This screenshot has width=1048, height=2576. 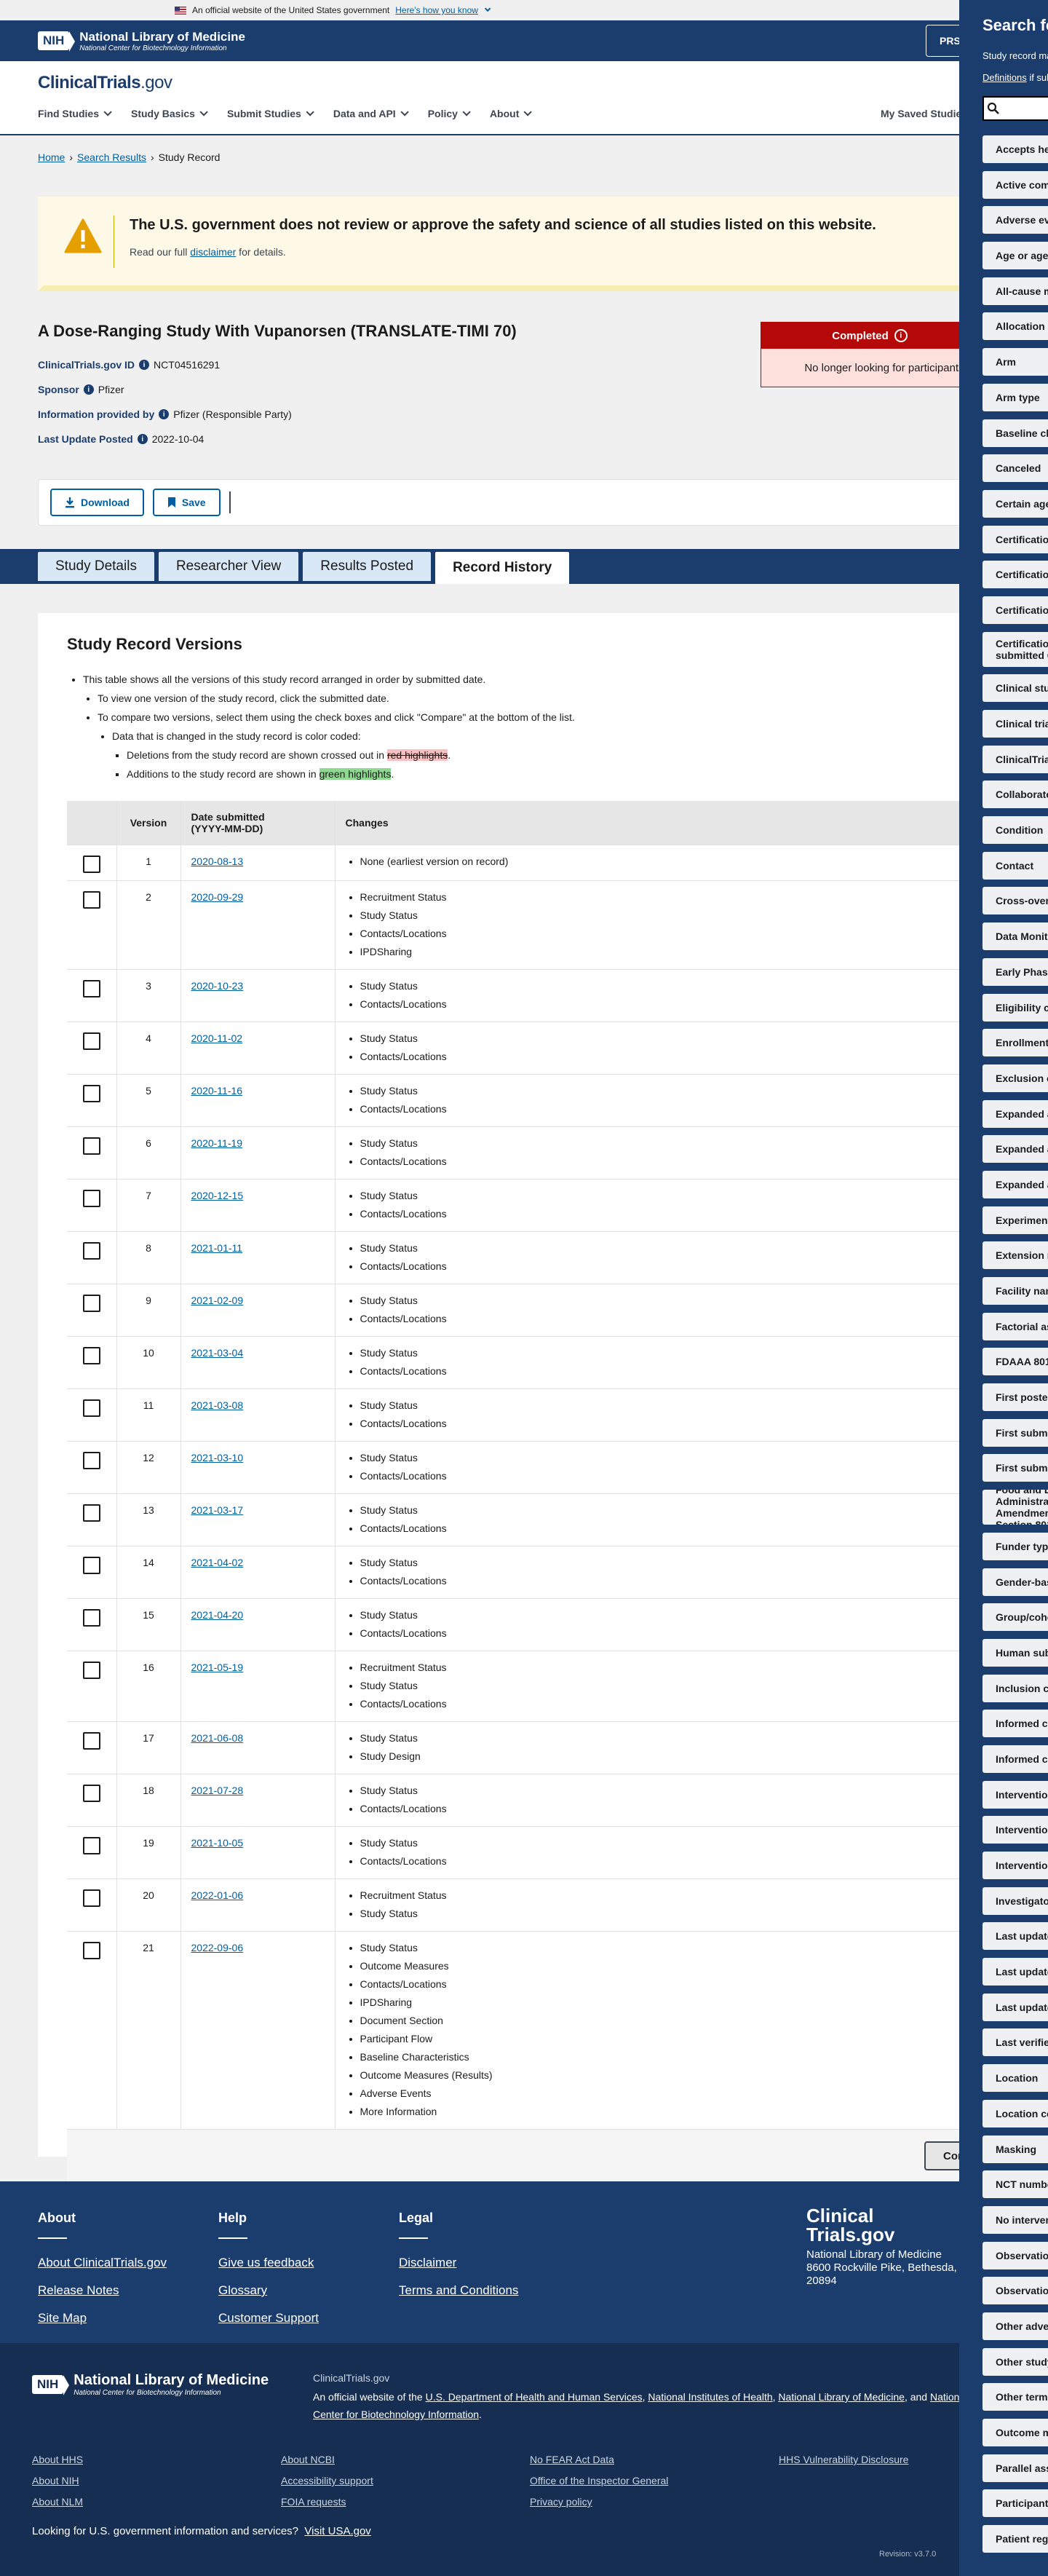 I want to click on version-date-link: 2022-01-06, so click(x=217, y=1895).